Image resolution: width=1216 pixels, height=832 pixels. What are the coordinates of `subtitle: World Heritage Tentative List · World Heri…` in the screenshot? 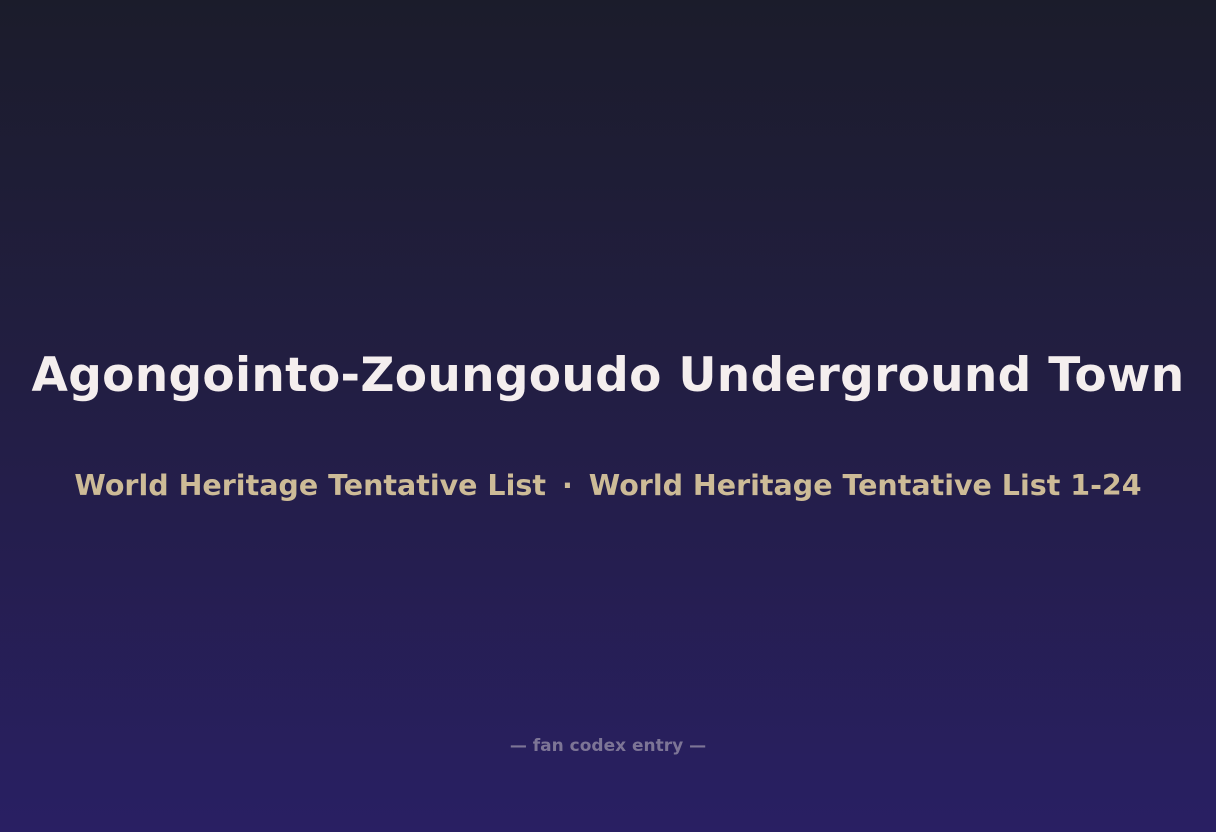 It's located at (608, 486).